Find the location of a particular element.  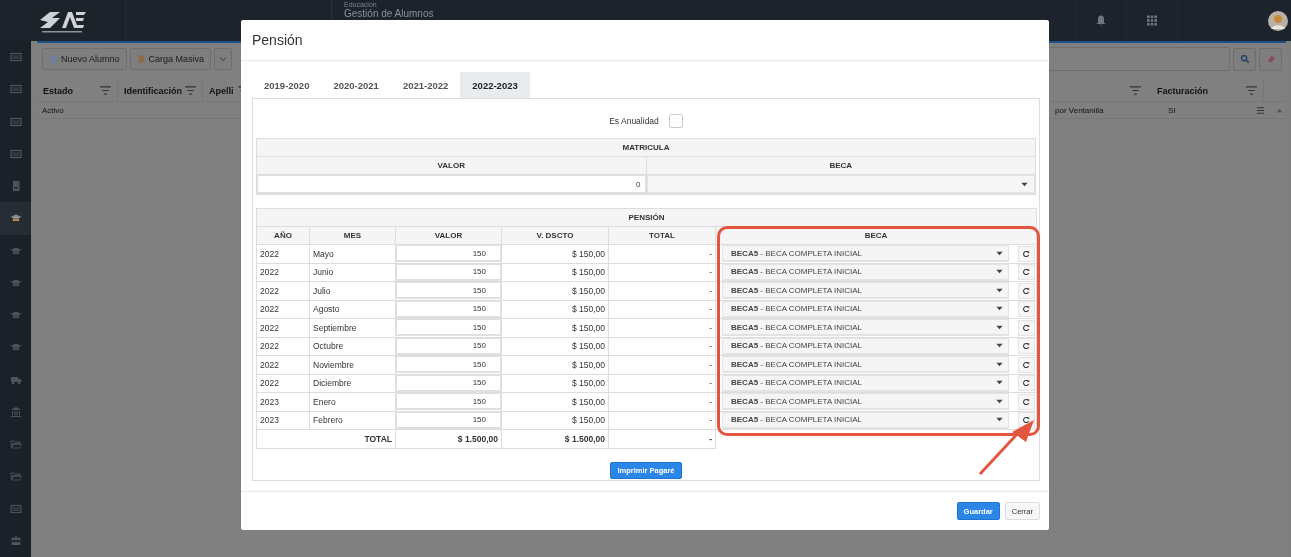

caret-icon is located at coordinates (223, 59).